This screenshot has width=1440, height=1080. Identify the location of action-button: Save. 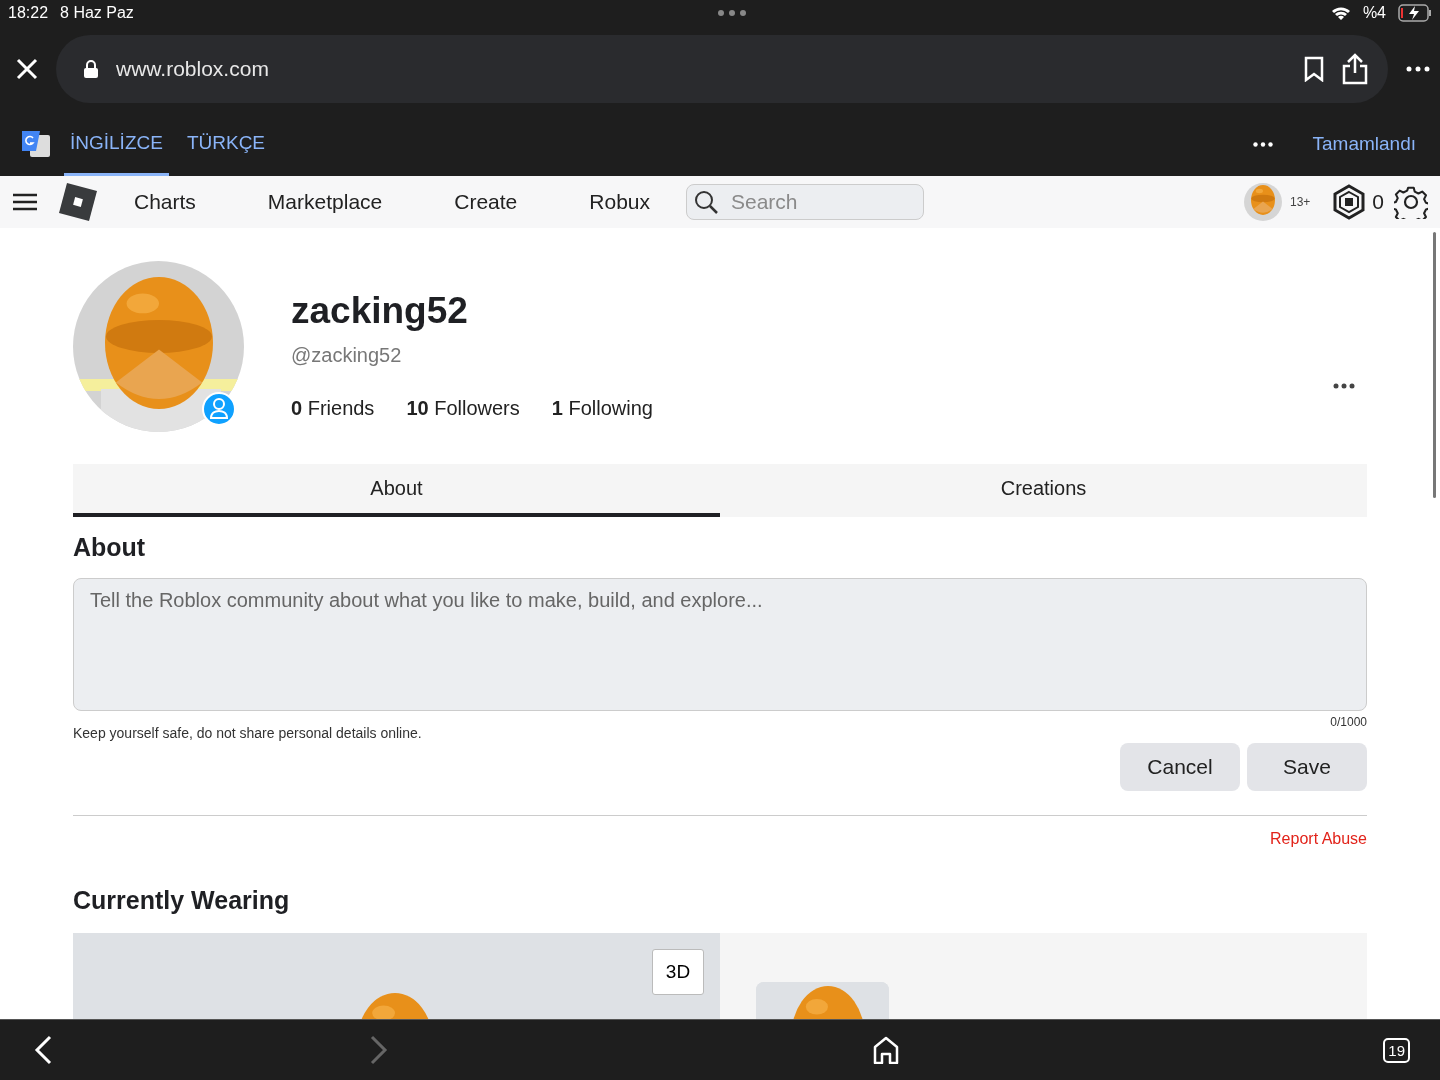
(1307, 767).